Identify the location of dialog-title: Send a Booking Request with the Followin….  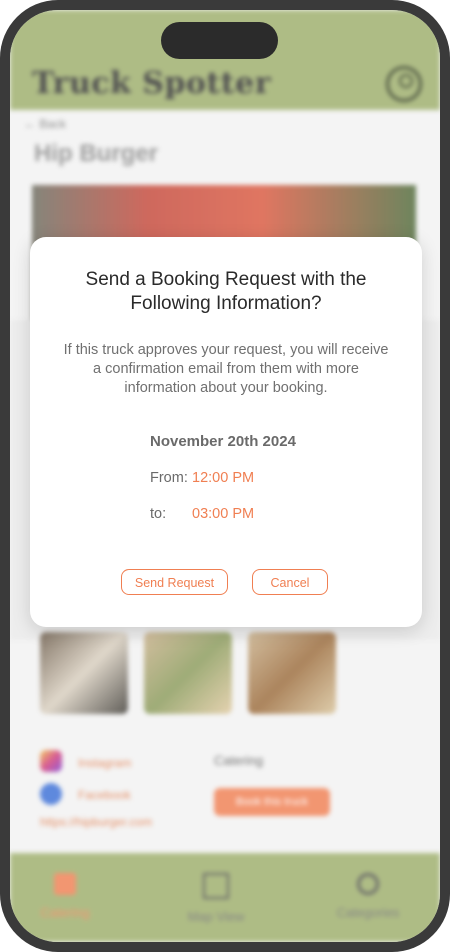
(226, 291).